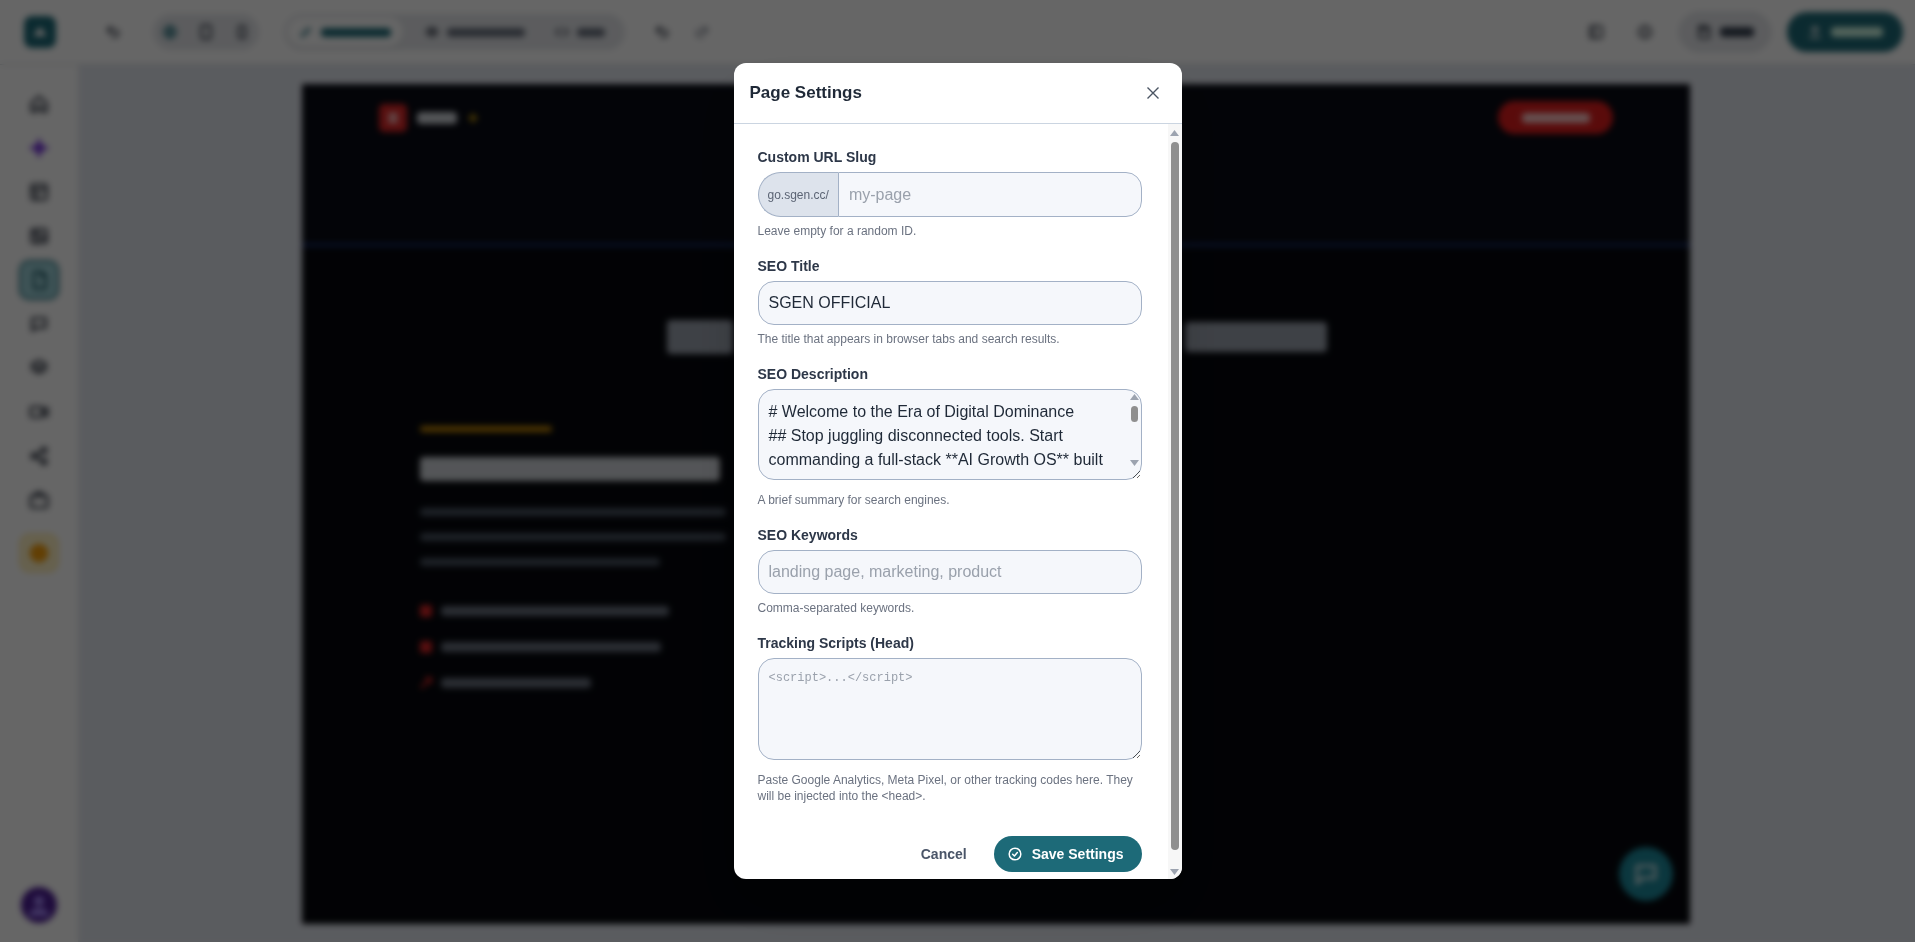  I want to click on share-icon, so click(39, 456).